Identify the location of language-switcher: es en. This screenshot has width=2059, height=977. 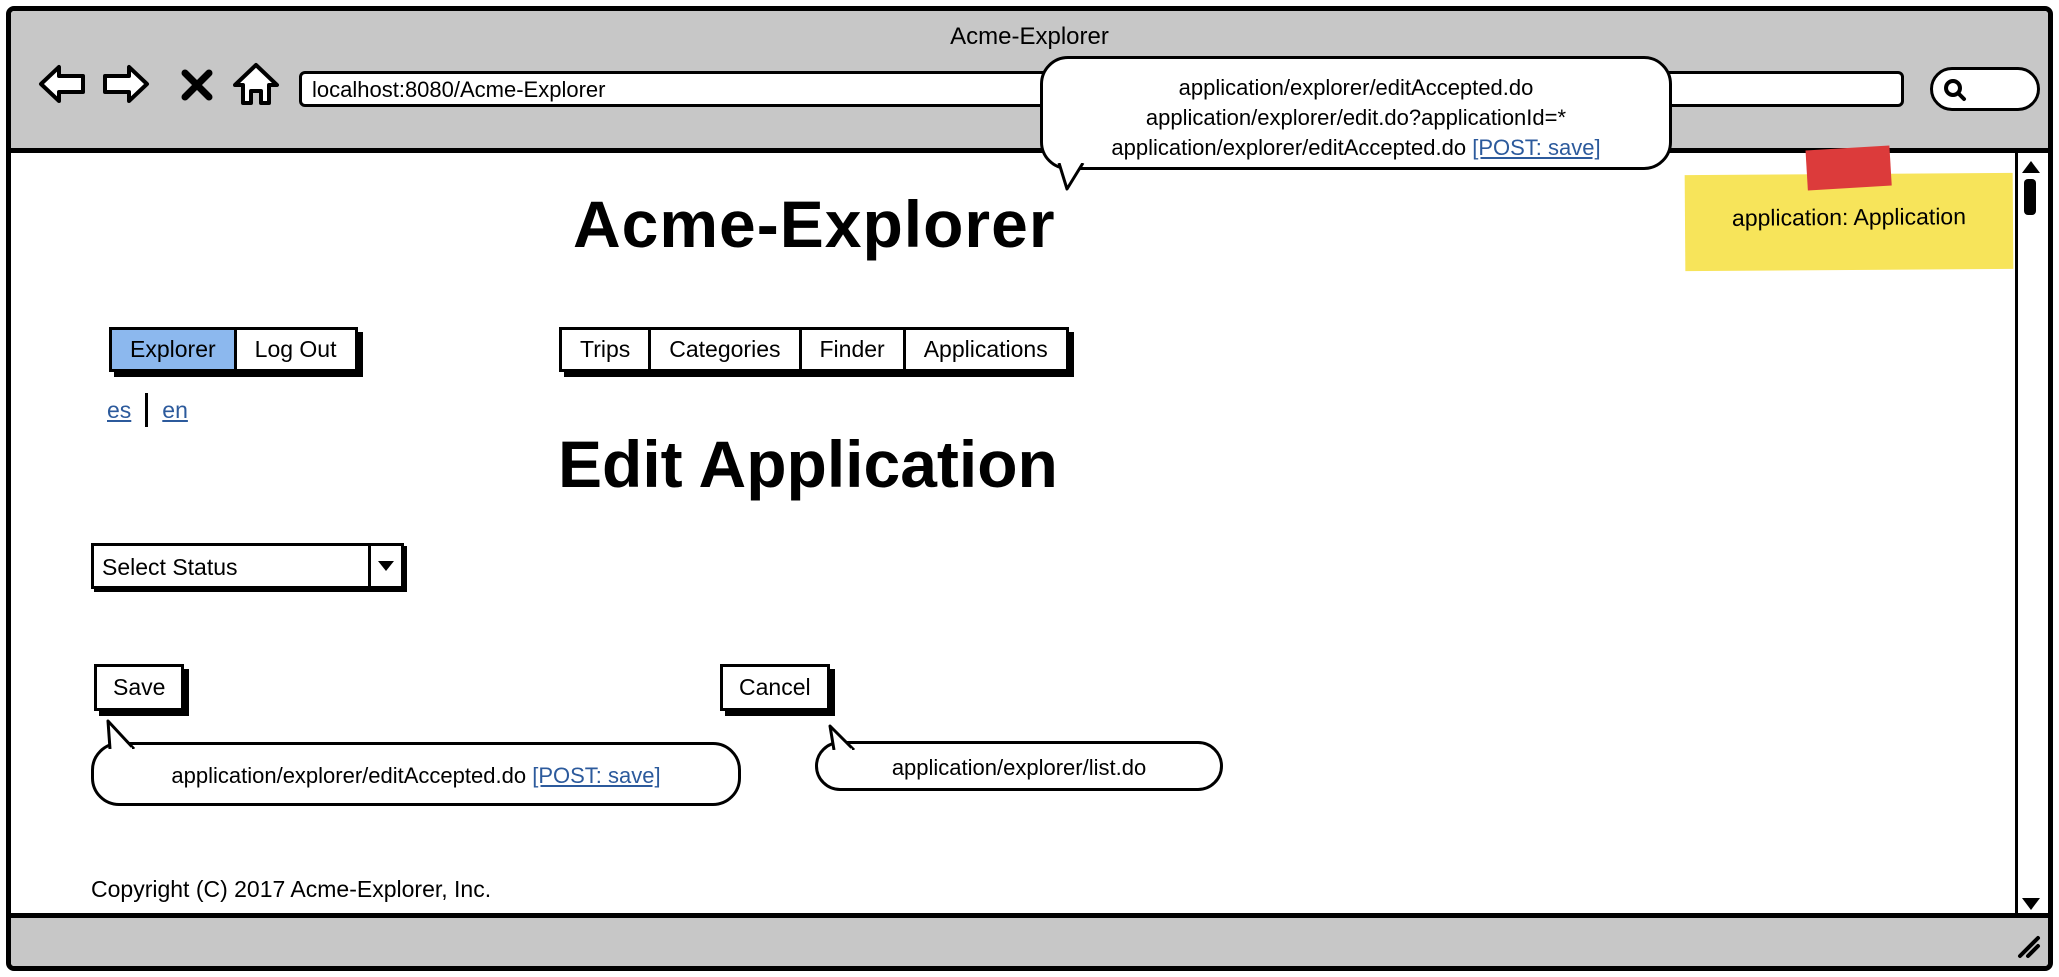
(147, 410).